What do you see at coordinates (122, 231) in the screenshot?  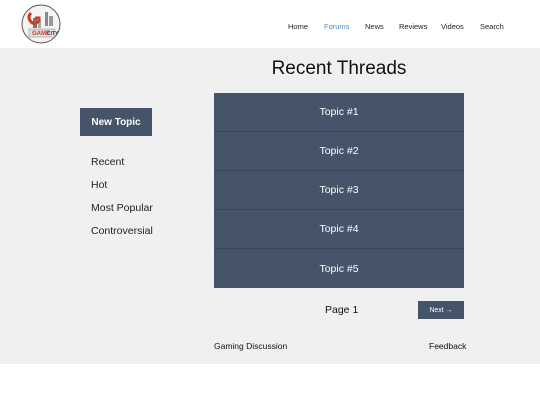 I see `filter-controversial: Controversial` at bounding box center [122, 231].